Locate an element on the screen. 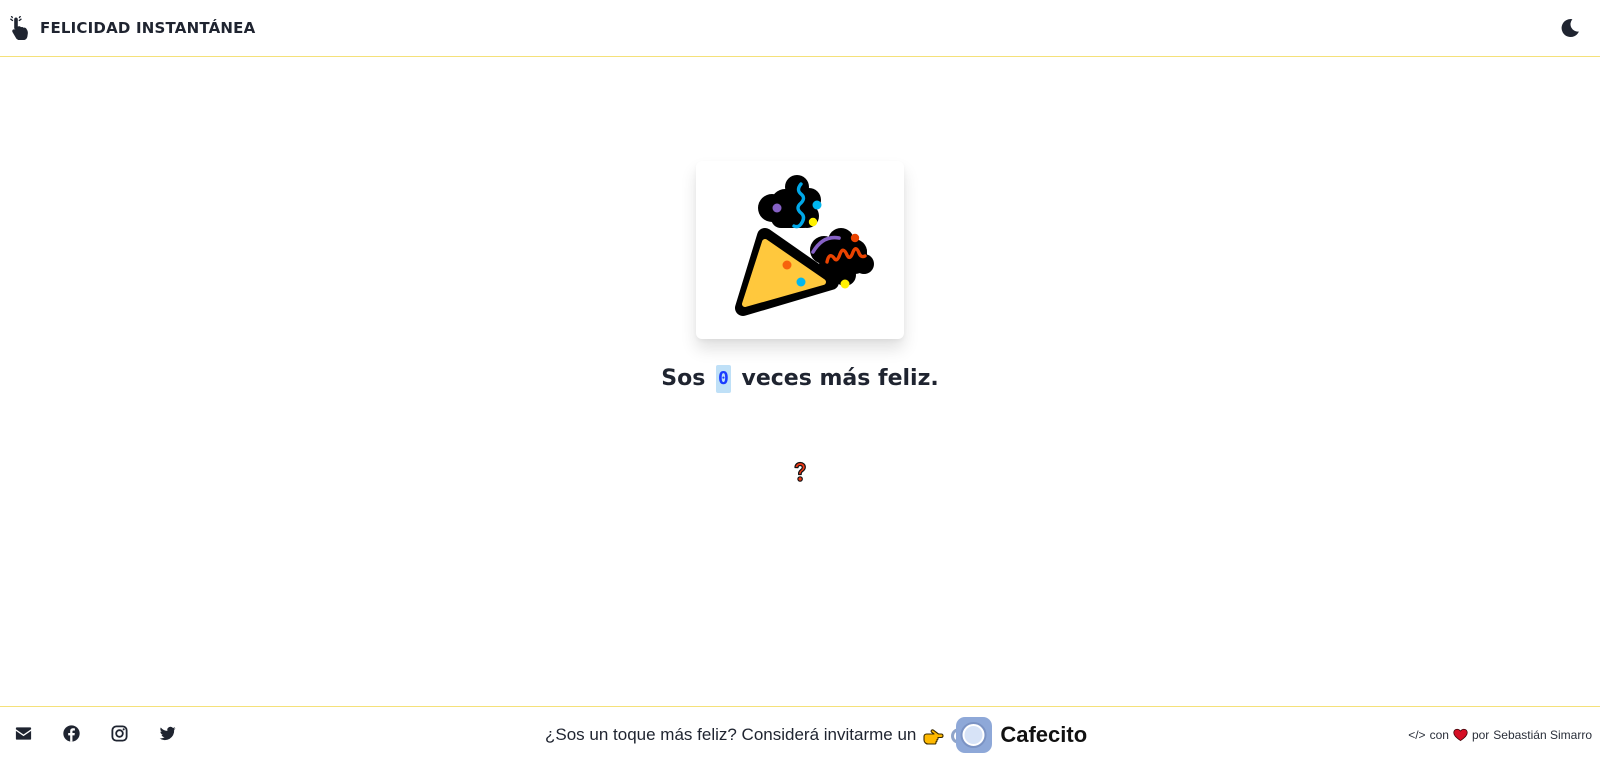 The height and width of the screenshot is (762, 1600). instagram-link is located at coordinates (120, 734).